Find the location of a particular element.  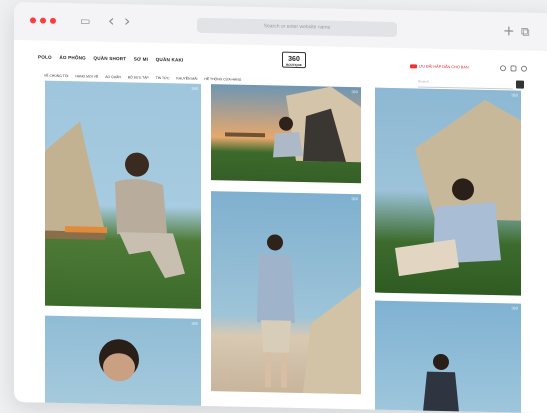

tabs-overview-icon: ⧉ is located at coordinates (525, 32).